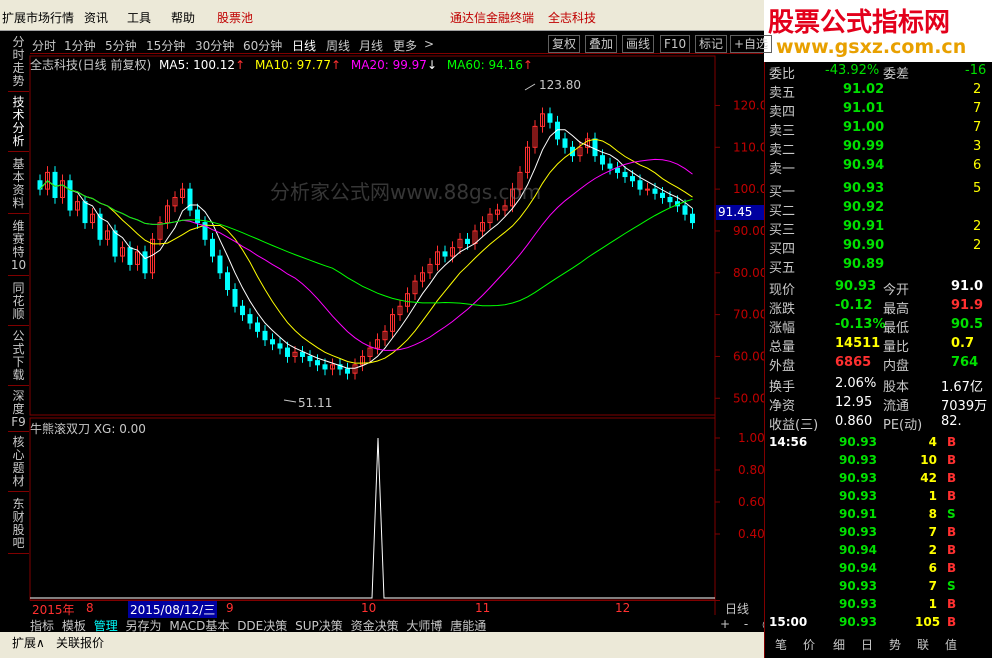  Describe the element at coordinates (751, 438) in the screenshot. I see `indicator-axis-label: 1.00` at that location.